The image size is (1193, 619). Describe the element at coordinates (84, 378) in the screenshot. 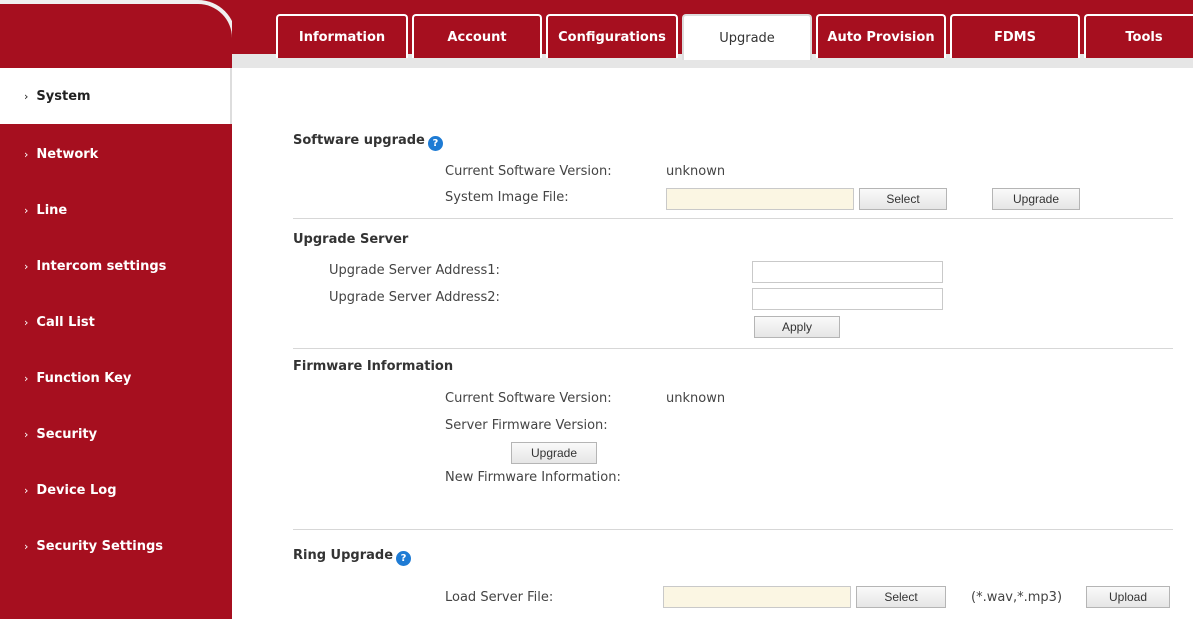

I see `sidebar-item-label: Function Key` at that location.